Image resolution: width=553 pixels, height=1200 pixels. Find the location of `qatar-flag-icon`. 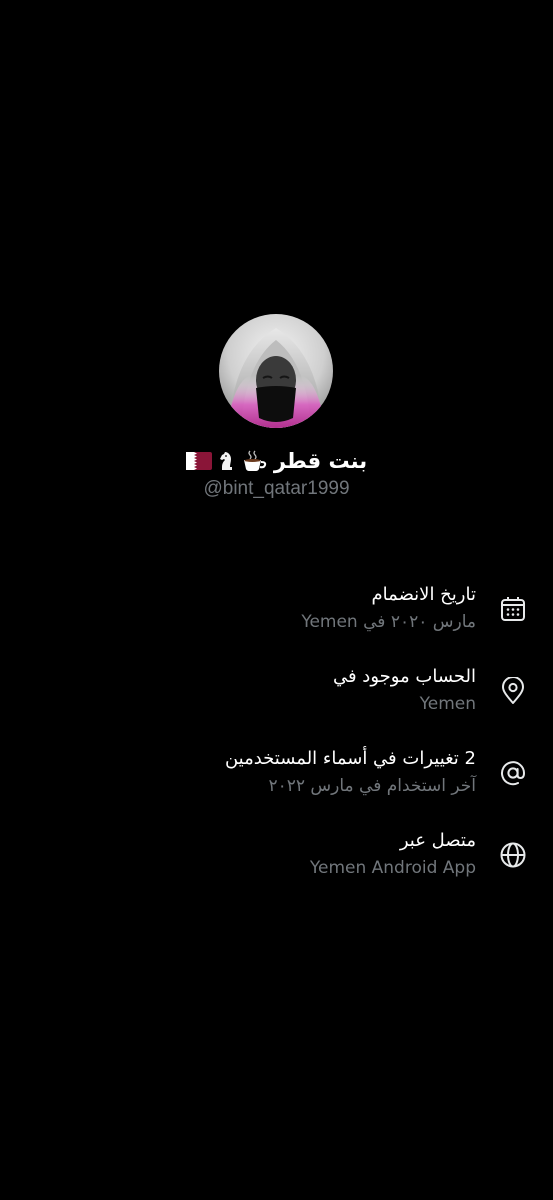

qatar-flag-icon is located at coordinates (198, 461).